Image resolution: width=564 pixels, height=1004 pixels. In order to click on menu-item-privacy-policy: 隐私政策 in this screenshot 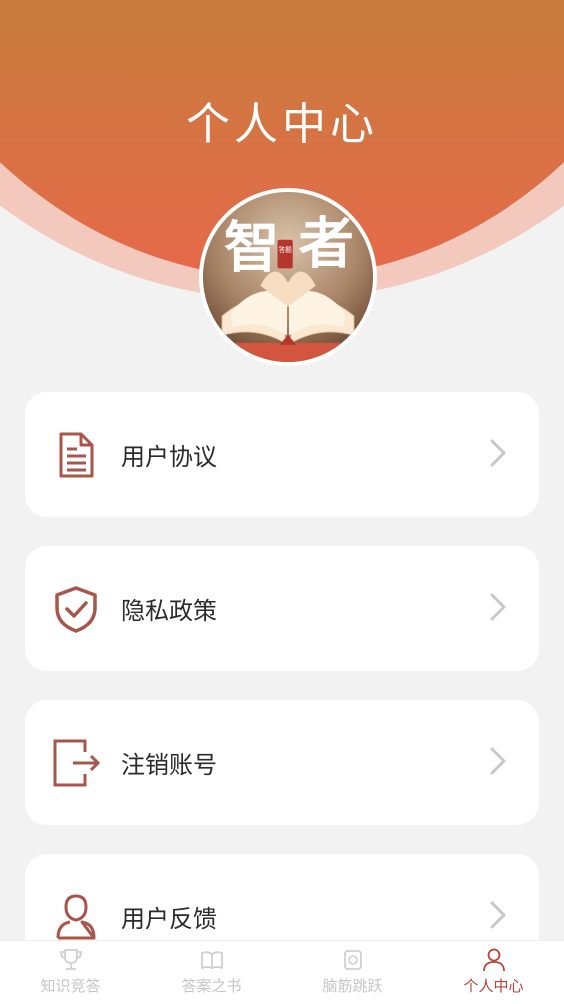, I will do `click(282, 608)`.